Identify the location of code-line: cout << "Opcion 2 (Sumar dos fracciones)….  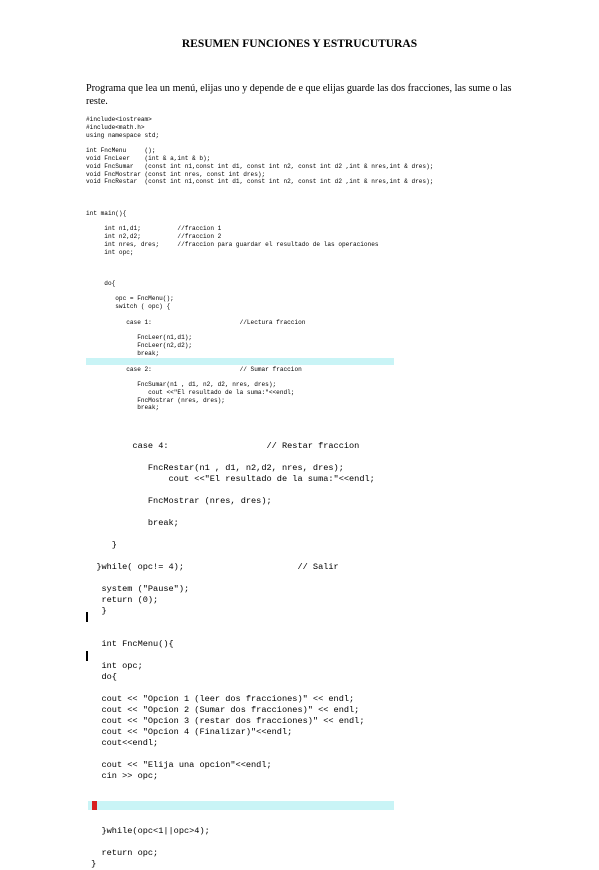
(223, 710).